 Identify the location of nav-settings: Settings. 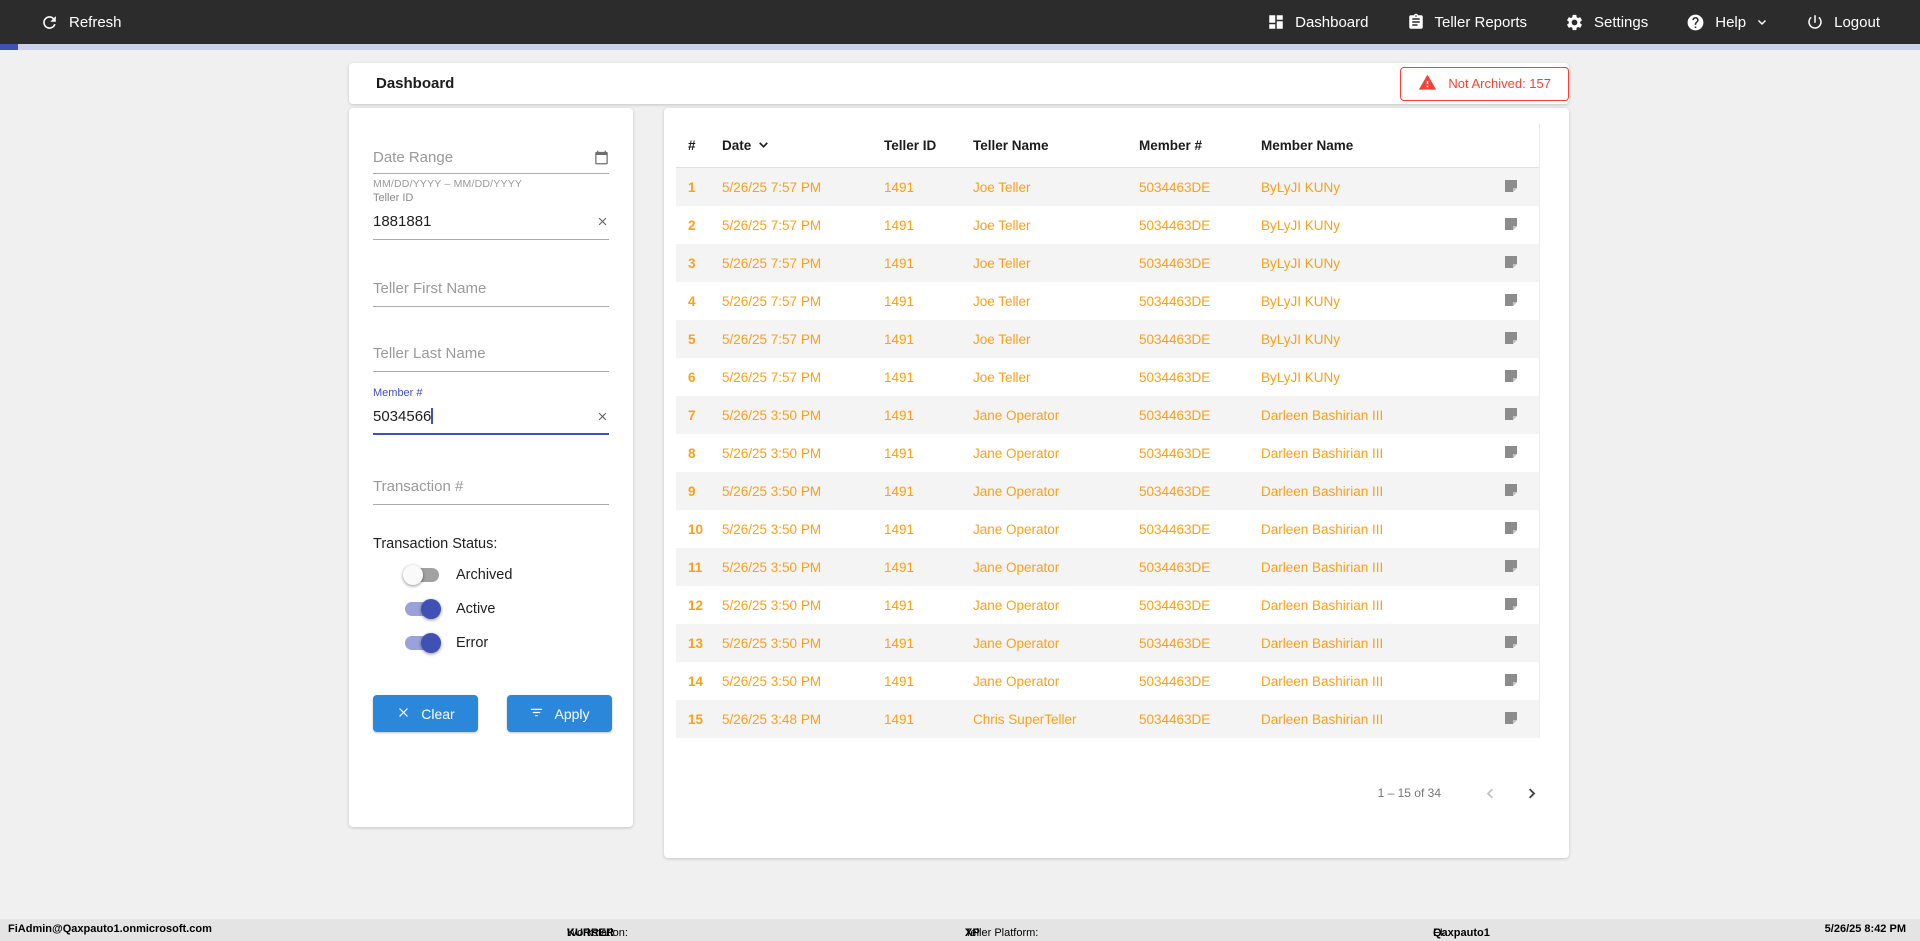
(1606, 22).